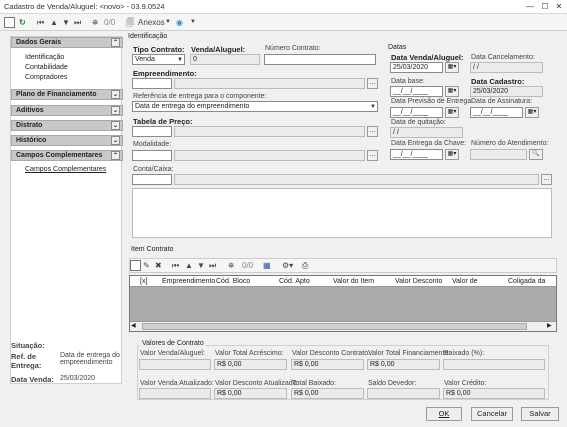 The width and height of the screenshot is (567, 427). What do you see at coordinates (233, 281) in the screenshot?
I see `column-header: Cód. Bloco` at bounding box center [233, 281].